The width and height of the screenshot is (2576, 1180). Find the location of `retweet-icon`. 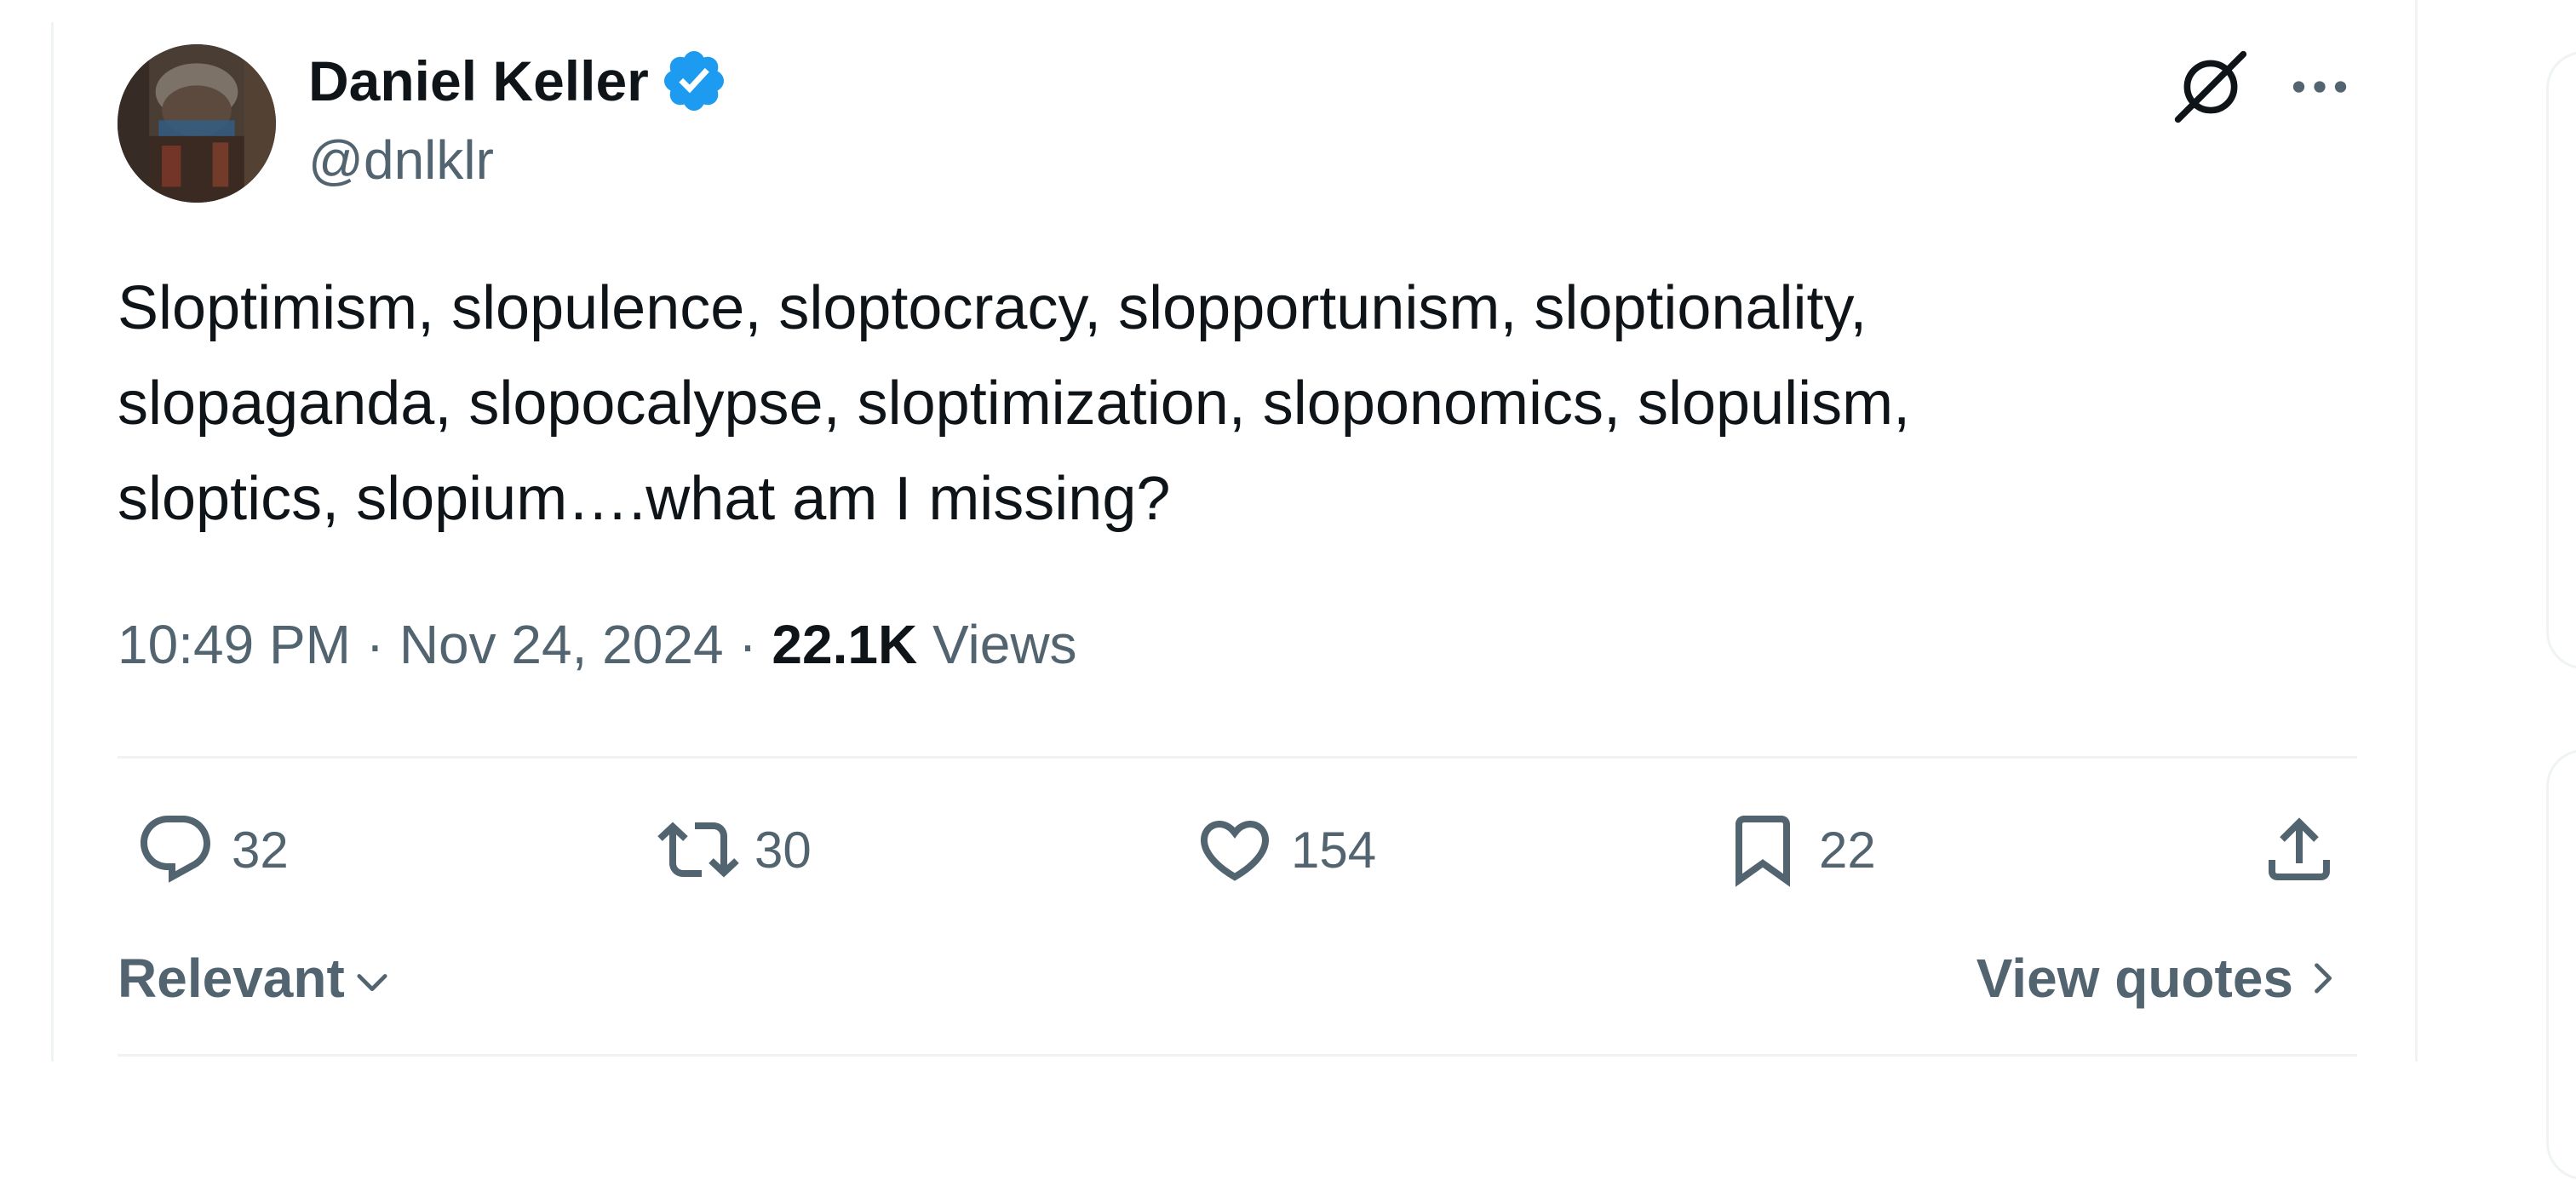

retweet-icon is located at coordinates (698, 850).